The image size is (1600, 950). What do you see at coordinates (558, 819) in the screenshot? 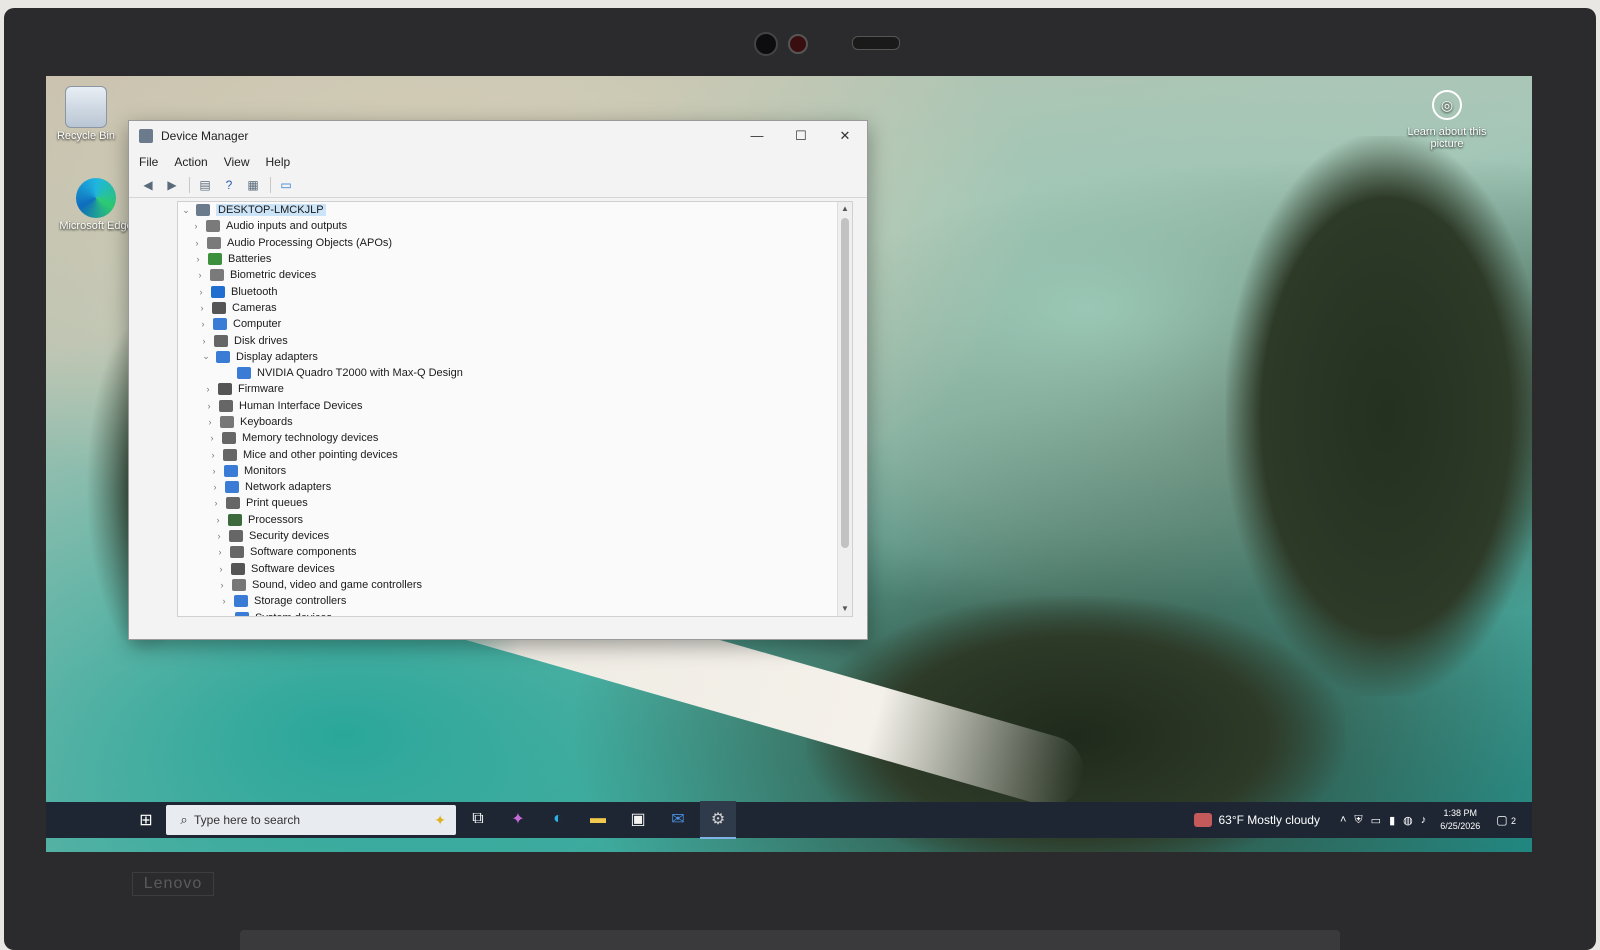
I see `taskbar-app-edge: ◐` at bounding box center [558, 819].